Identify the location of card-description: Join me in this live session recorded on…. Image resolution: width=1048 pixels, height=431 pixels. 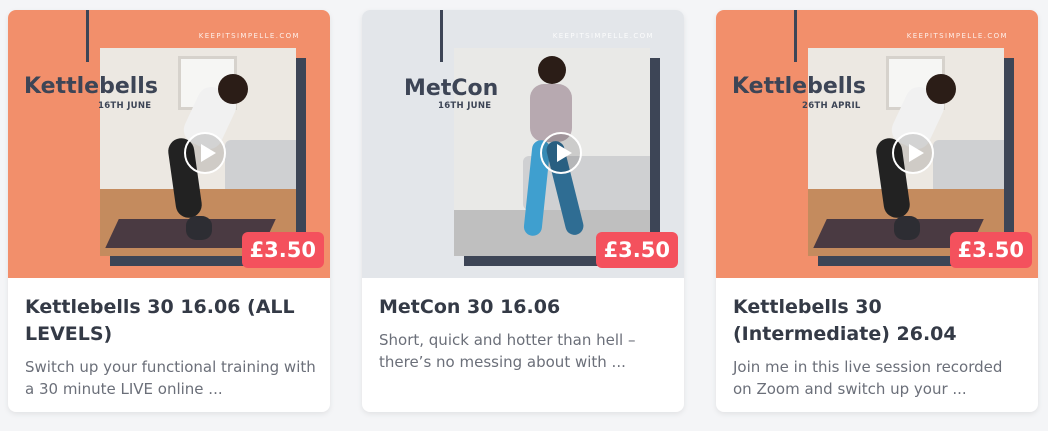
(868, 378).